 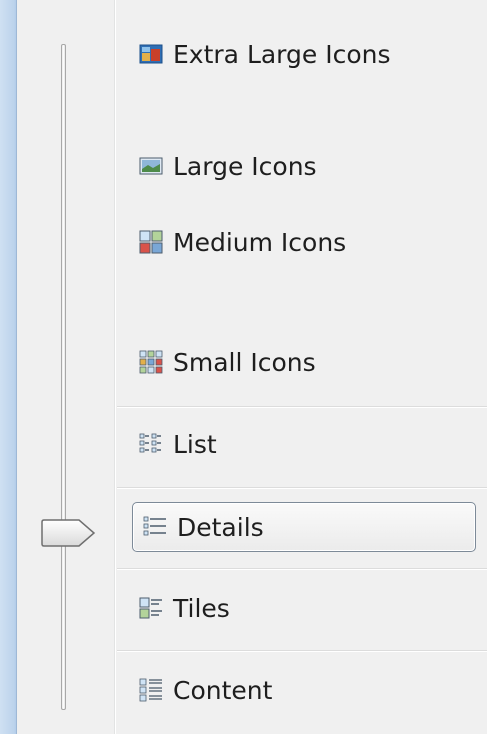 What do you see at coordinates (220, 527) in the screenshot?
I see `menu-item-label: Details` at bounding box center [220, 527].